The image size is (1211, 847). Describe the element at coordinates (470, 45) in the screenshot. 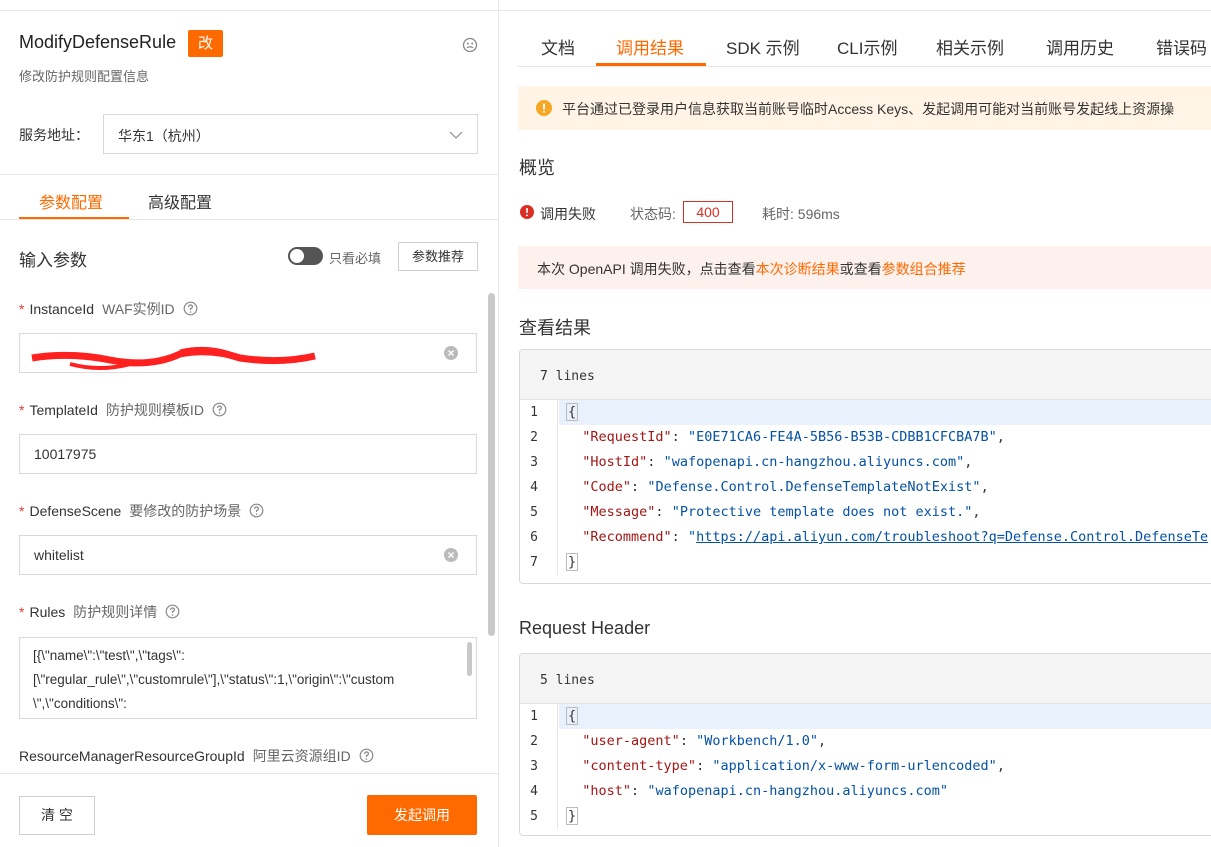

I see `feedback-icon` at that location.